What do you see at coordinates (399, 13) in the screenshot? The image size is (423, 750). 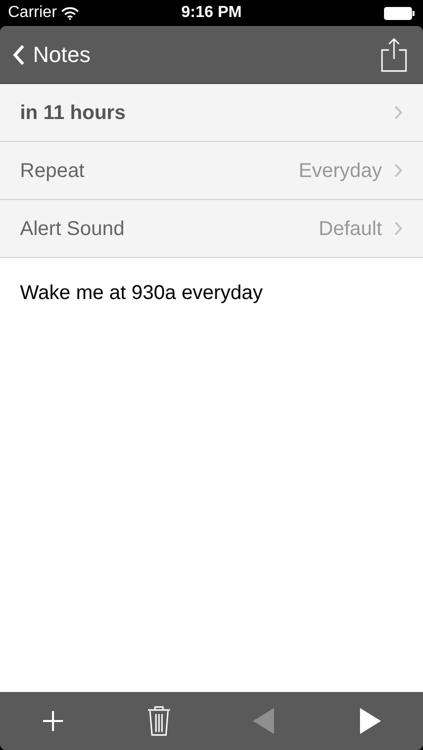 I see `battery-icon` at bounding box center [399, 13].